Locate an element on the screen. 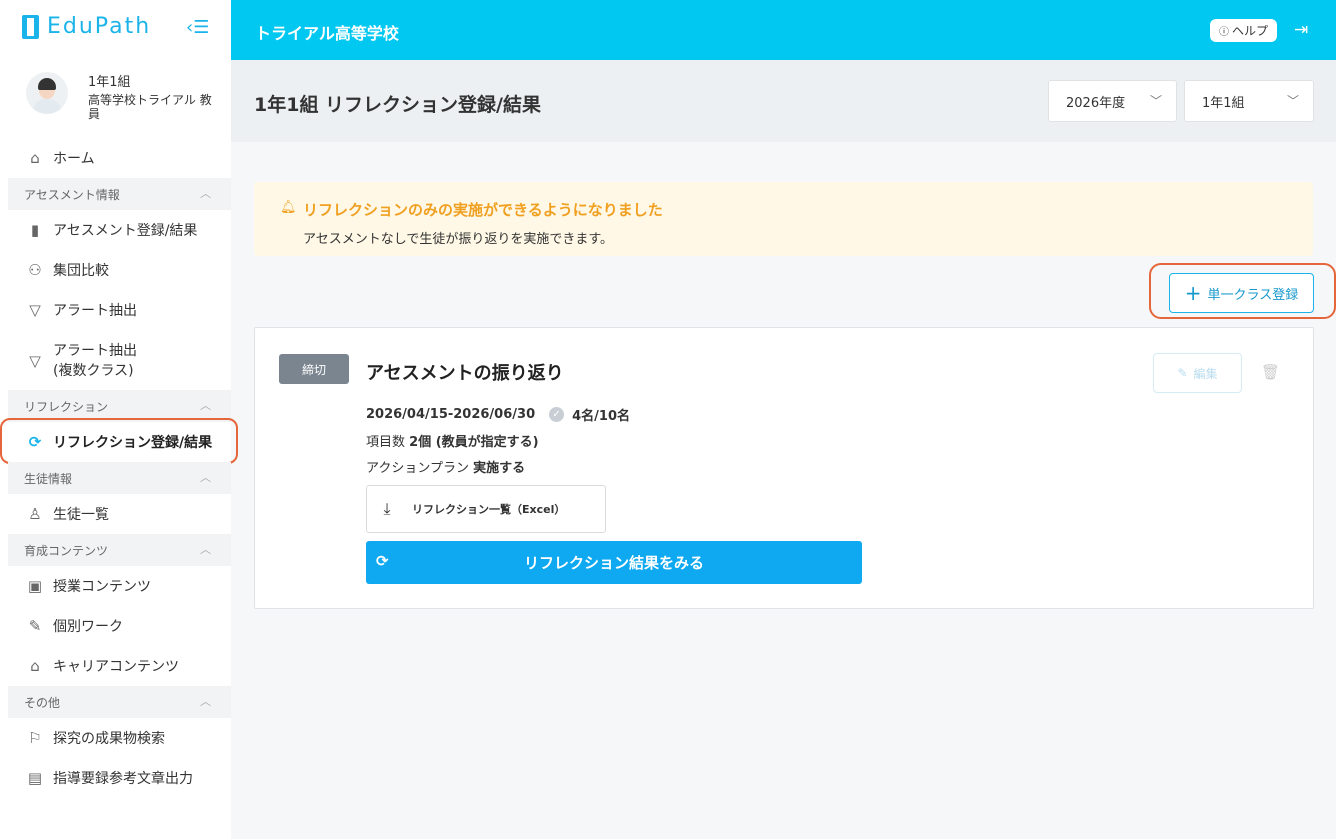 Image resolution: width=1336 pixels, height=839 pixels. top-bar: トライアル高等学校 ⓘ ヘルプ ⇥ is located at coordinates (783, 30).